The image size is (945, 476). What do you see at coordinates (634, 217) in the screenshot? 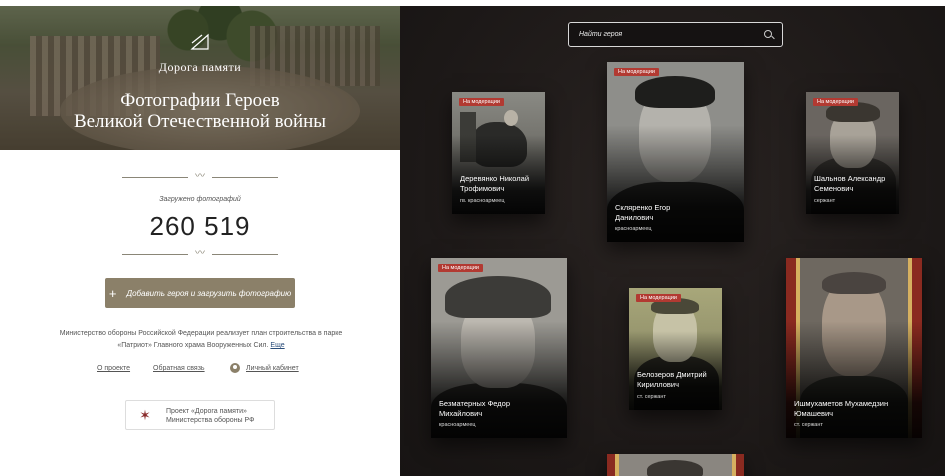
I see `hero-name-line2: Данилович` at bounding box center [634, 217].